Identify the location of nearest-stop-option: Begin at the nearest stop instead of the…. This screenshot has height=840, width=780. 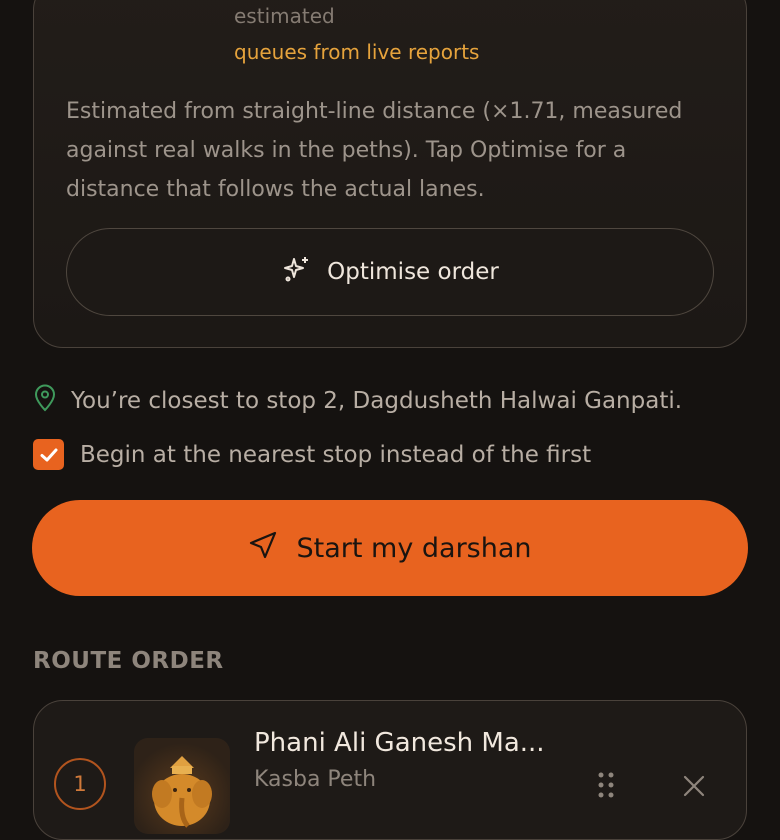
(312, 454).